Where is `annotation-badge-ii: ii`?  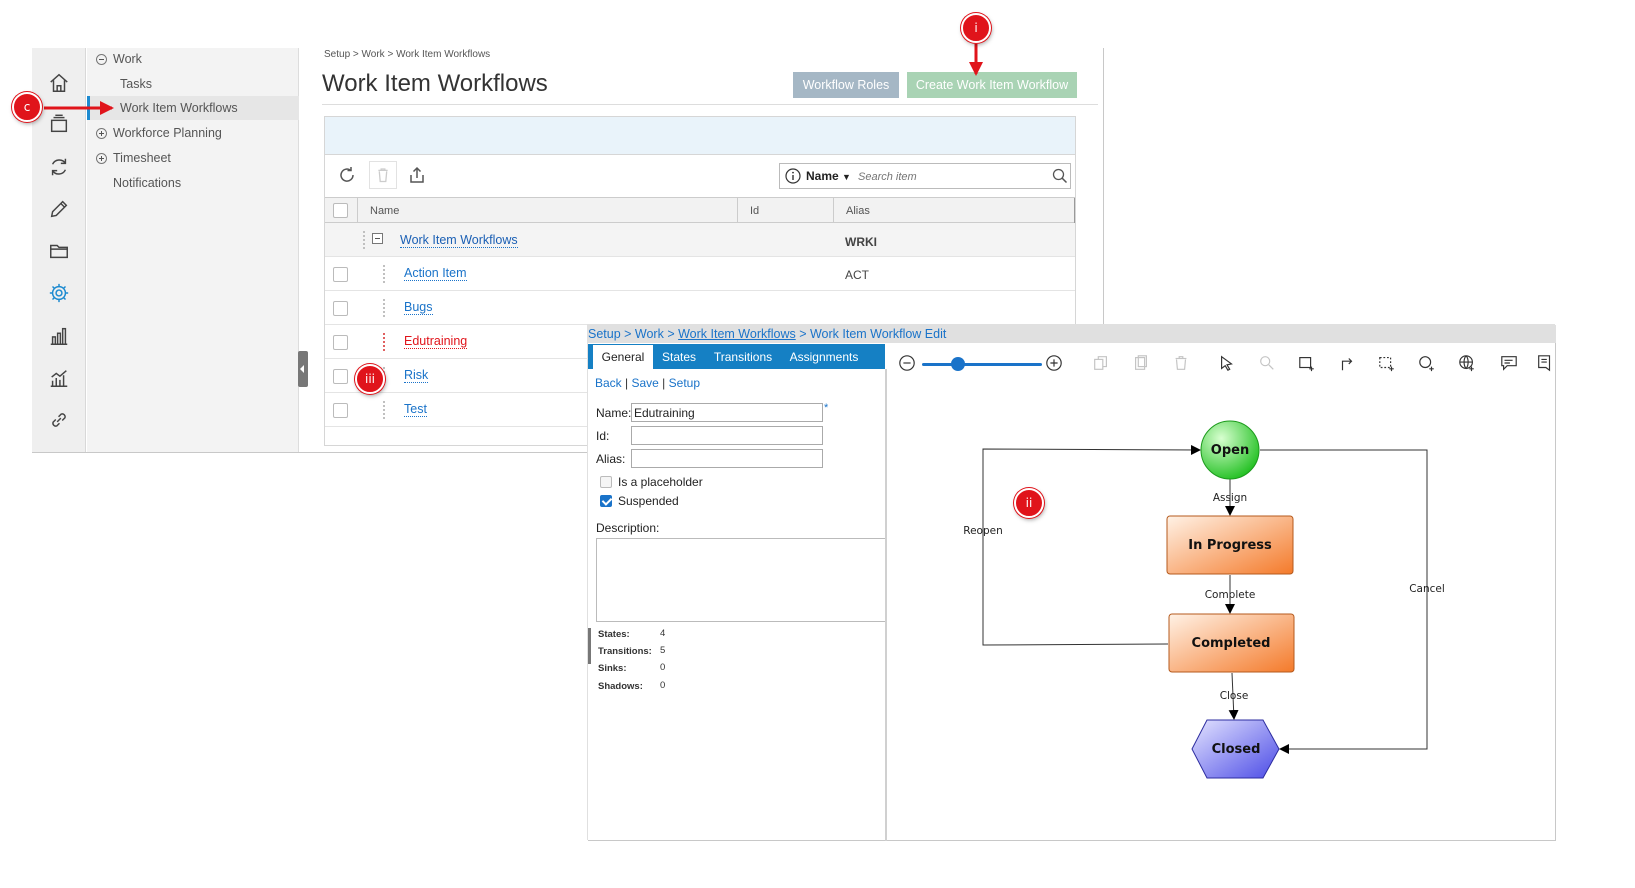 annotation-badge-ii: ii is located at coordinates (1029, 503).